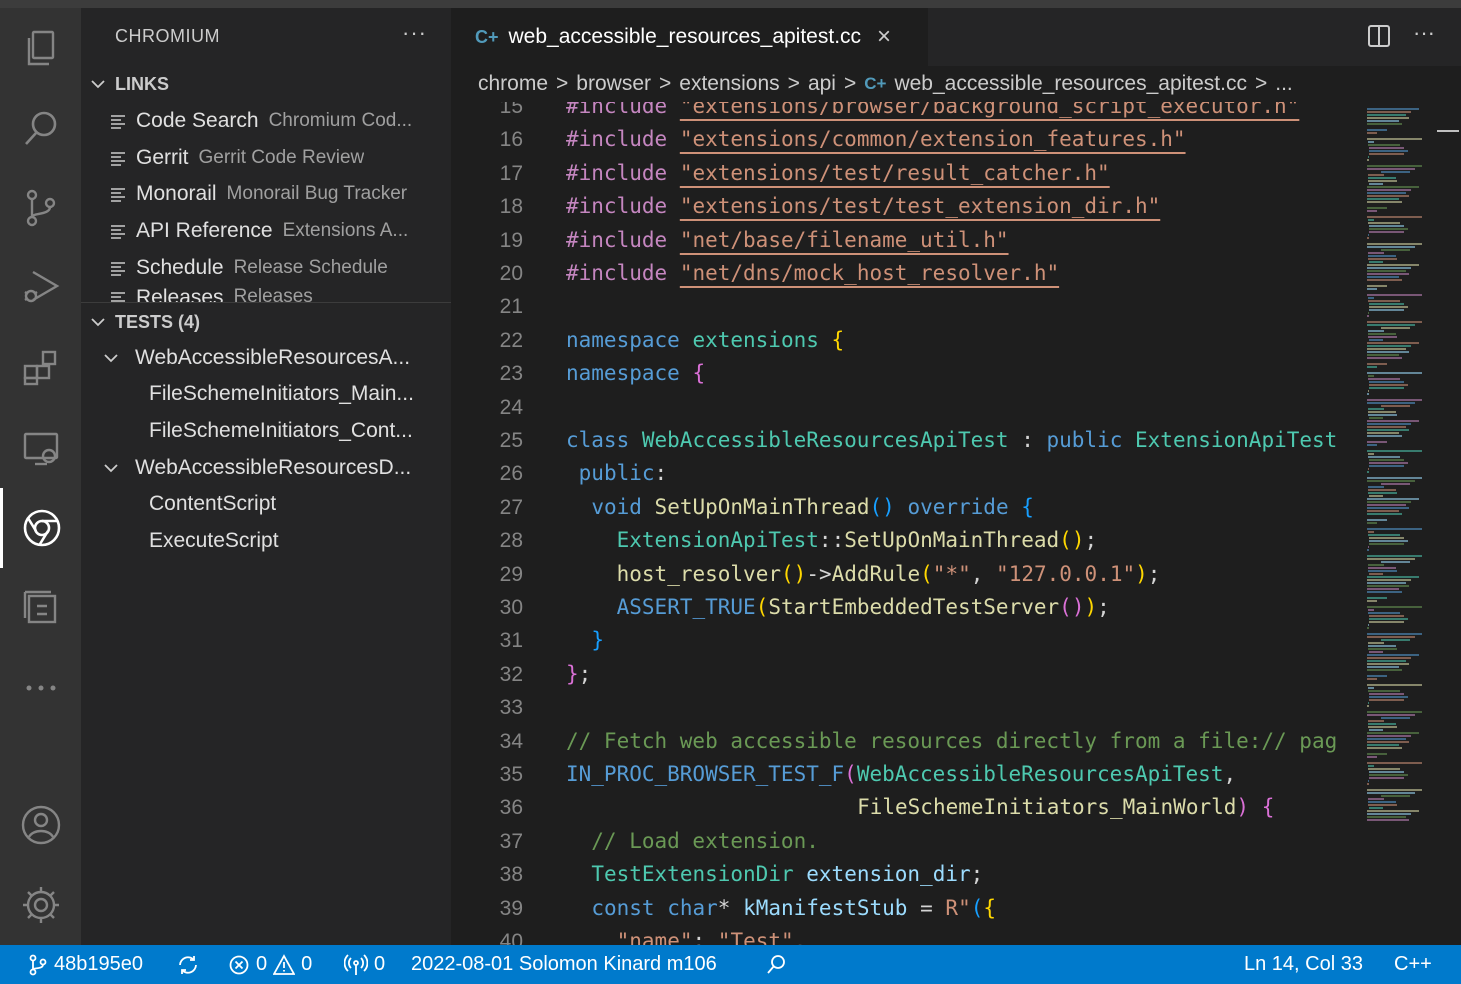  Describe the element at coordinates (906, 841) in the screenshot. I see `code-line: 37 // Load extension.` at that location.